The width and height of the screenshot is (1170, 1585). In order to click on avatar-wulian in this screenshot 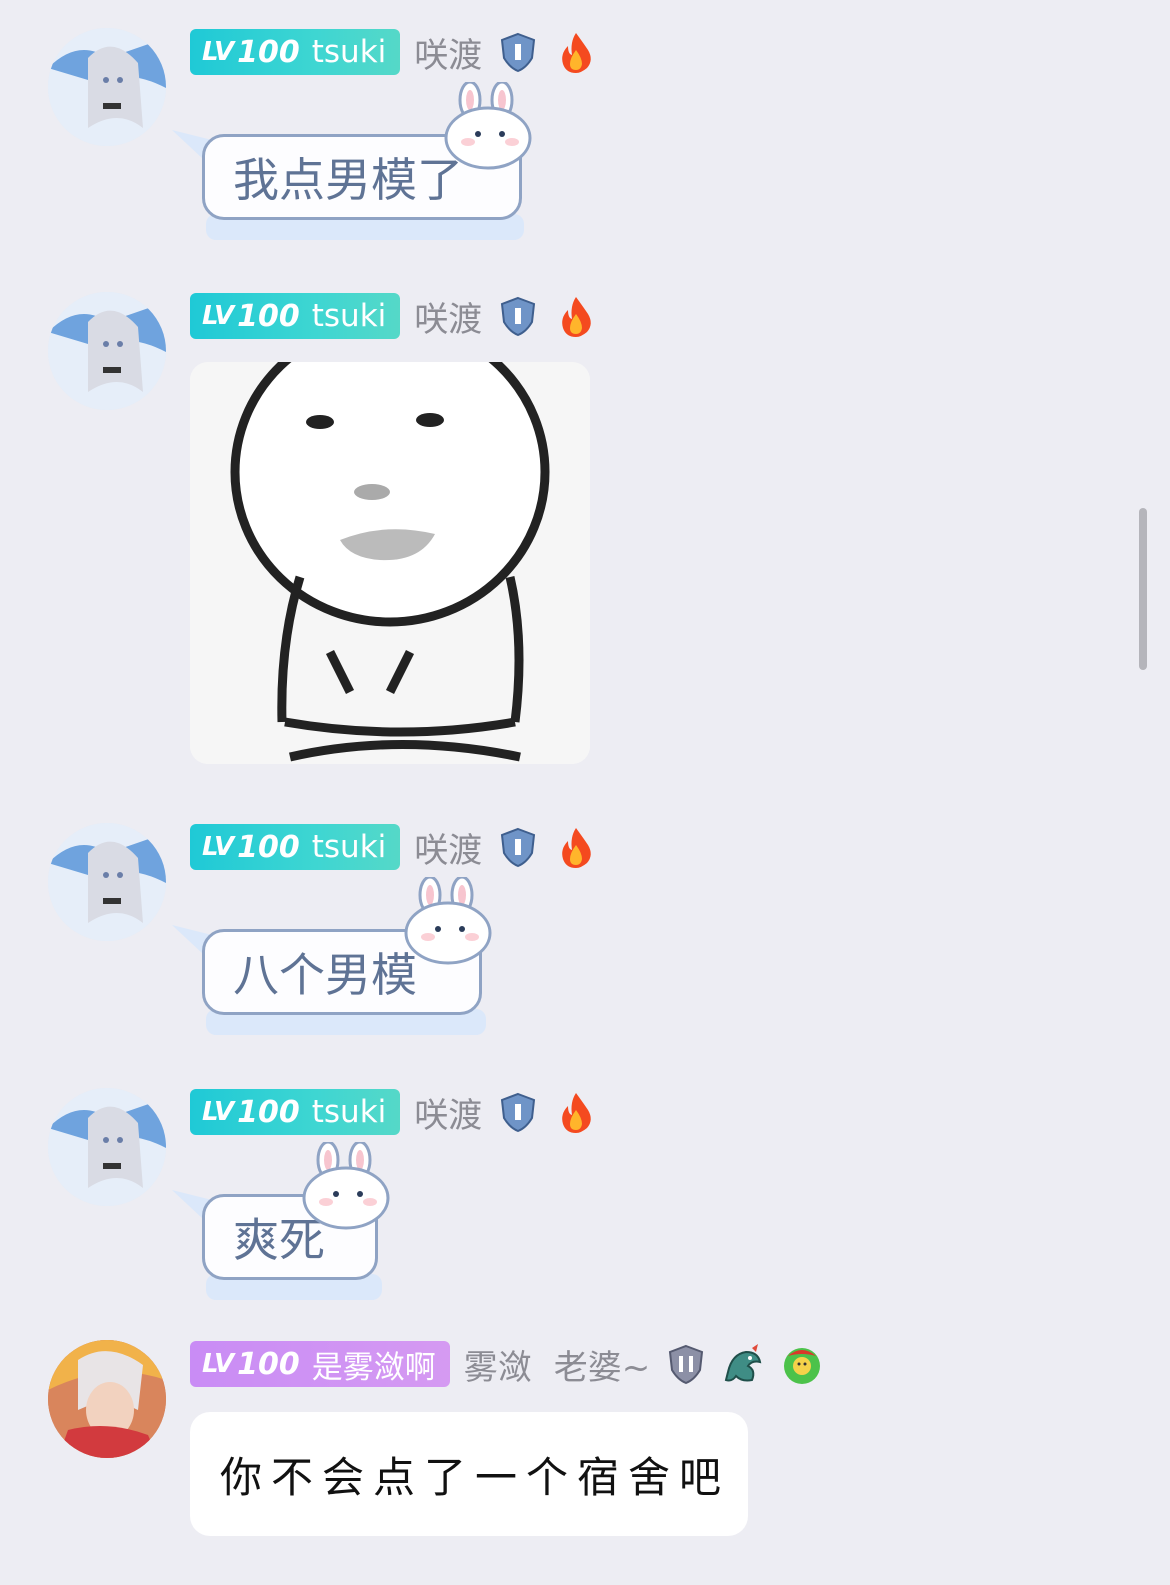, I will do `click(107, 1399)`.